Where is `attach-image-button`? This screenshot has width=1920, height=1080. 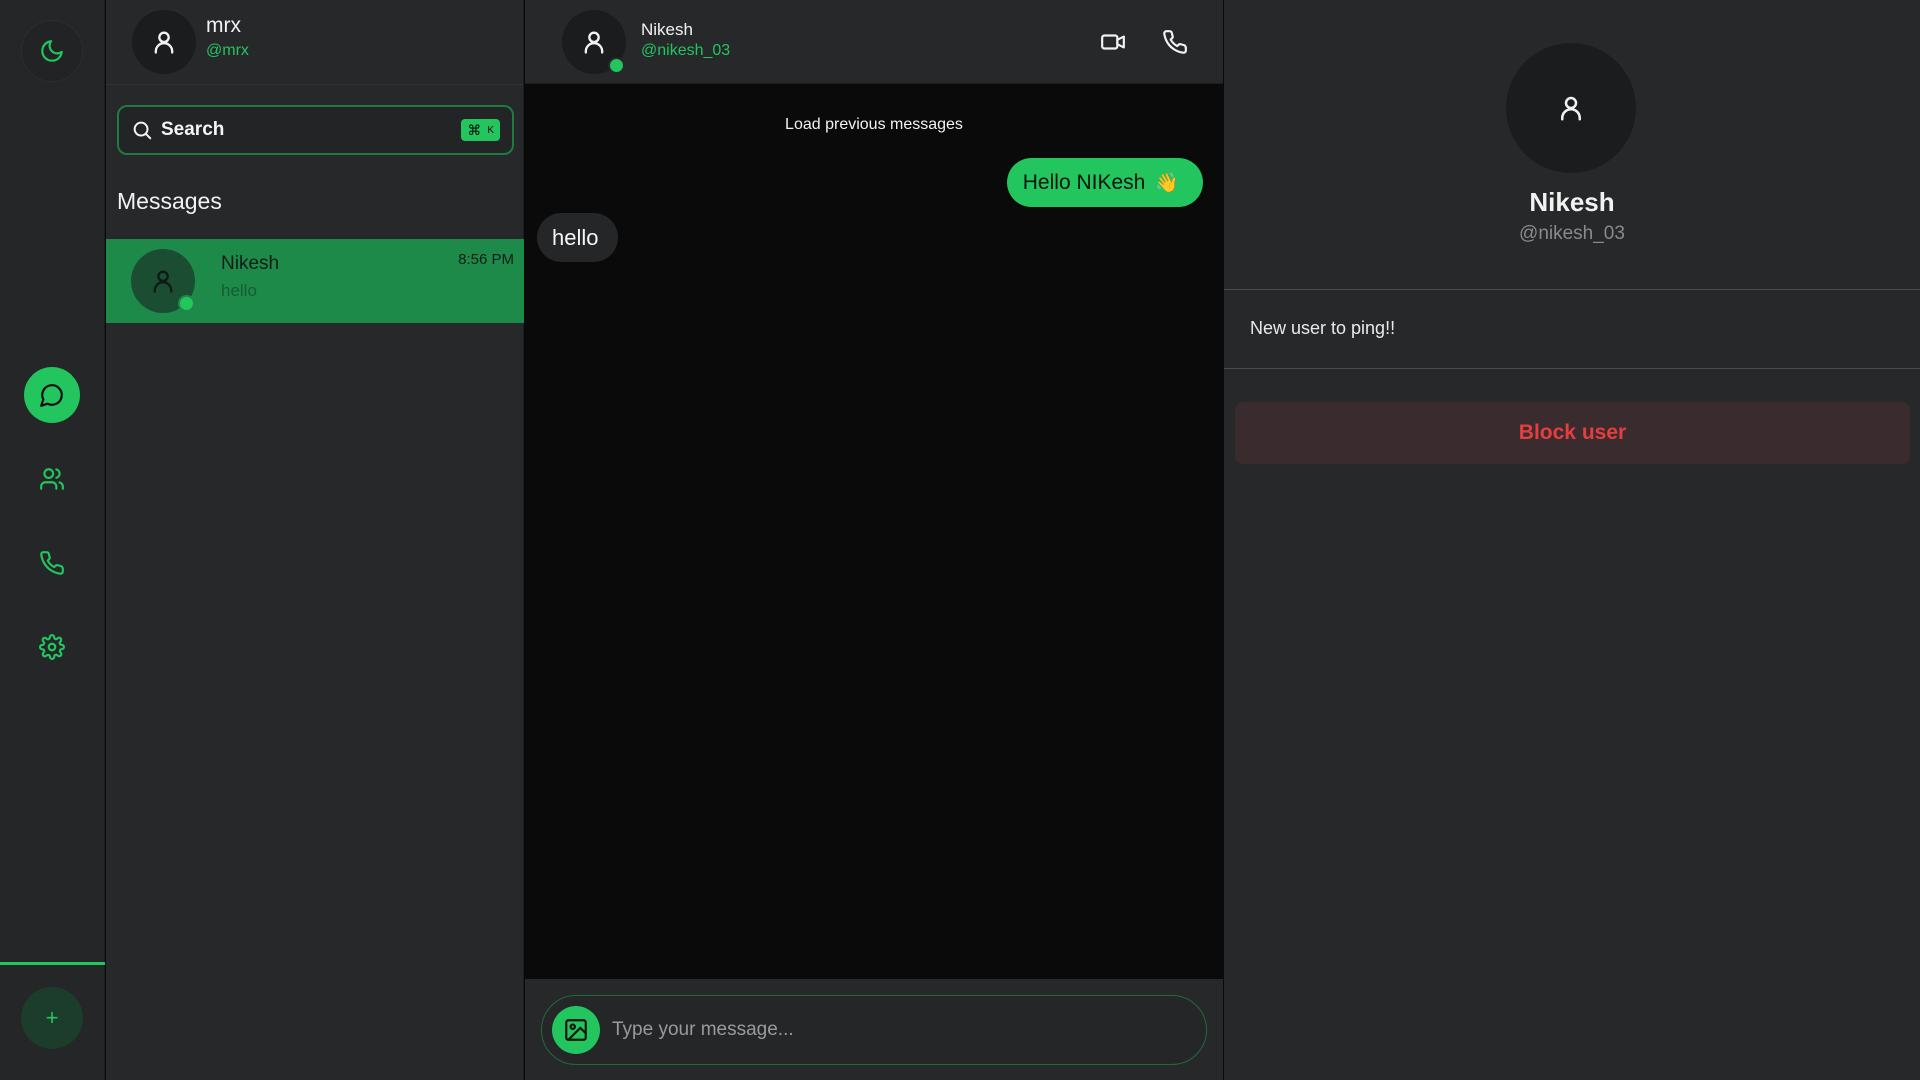
attach-image-button is located at coordinates (576, 1030).